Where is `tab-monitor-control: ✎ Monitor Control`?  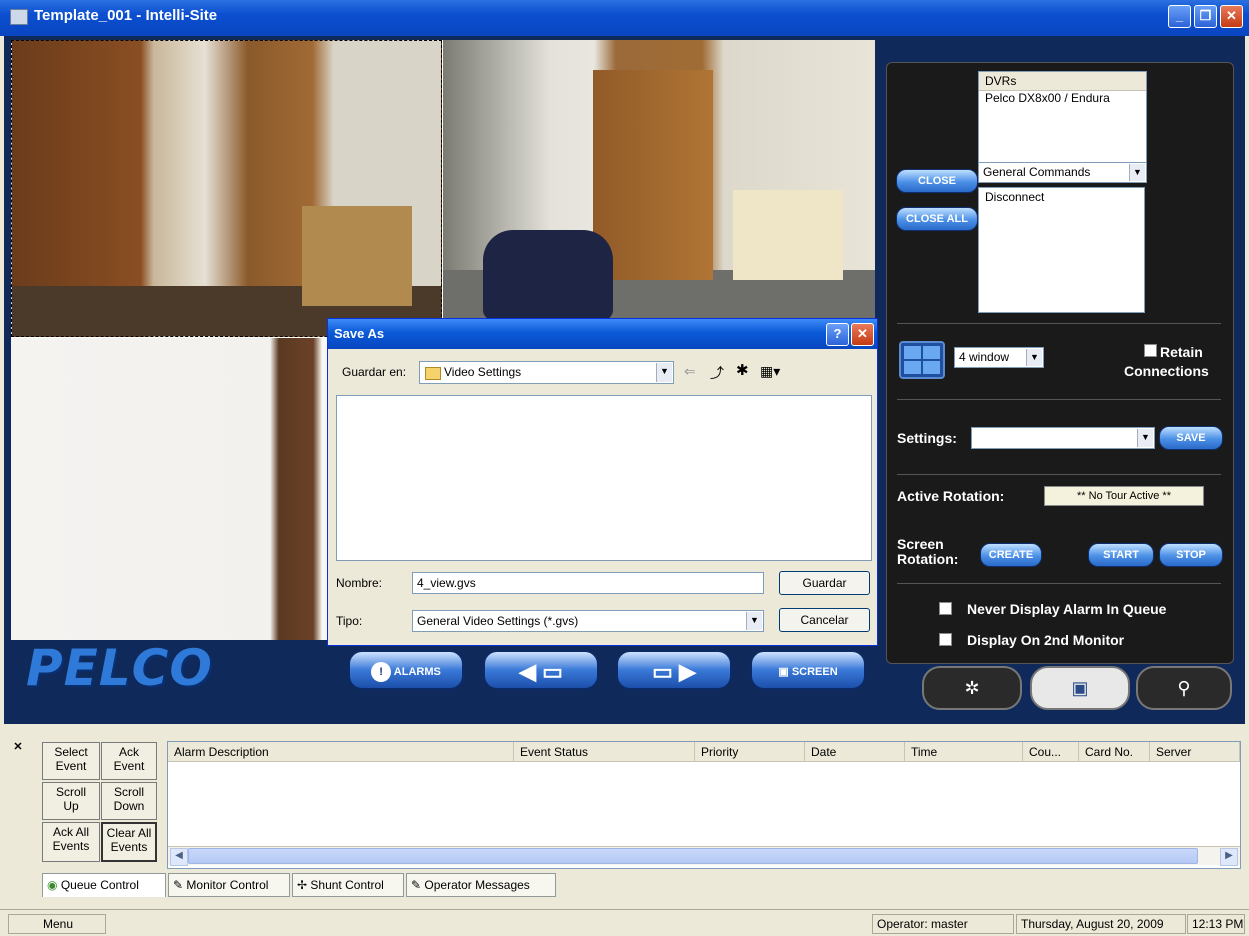 tab-monitor-control: ✎ Monitor Control is located at coordinates (229, 885).